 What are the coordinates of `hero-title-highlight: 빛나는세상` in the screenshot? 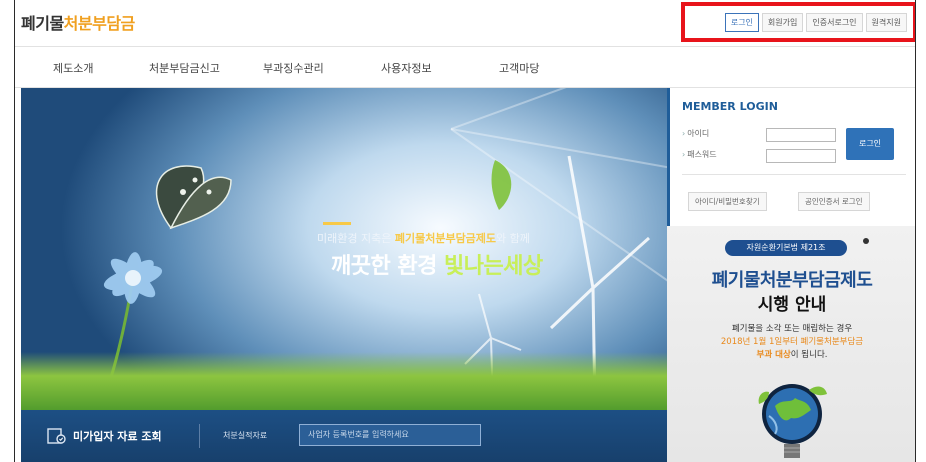 It's located at (493, 266).